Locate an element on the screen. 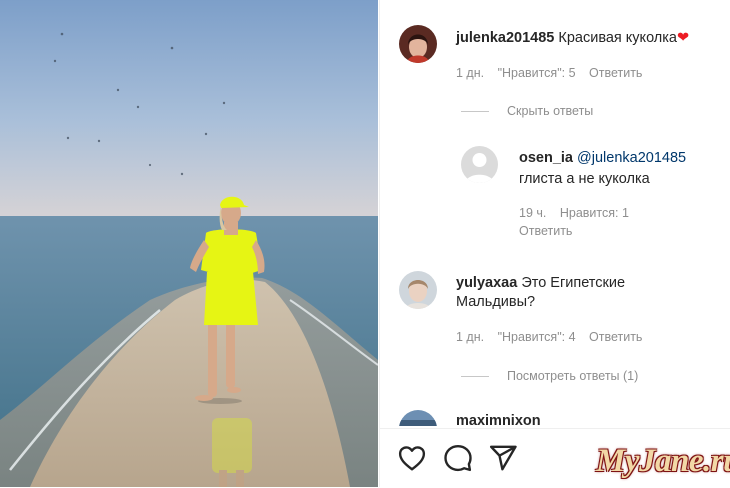 This screenshot has height=488, width=730. comment-text-line1: yulyaxaa Это Египетские is located at coordinates (540, 283).